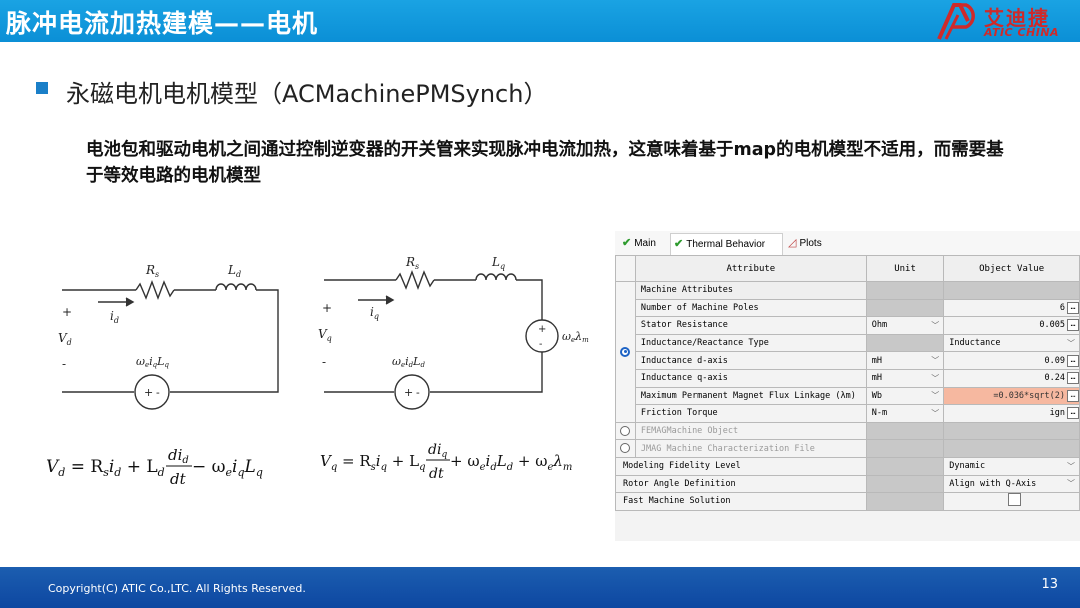 Image resolution: width=1080 pixels, height=608 pixels. I want to click on attr-label: Modeling Fidelity Level, so click(741, 466).